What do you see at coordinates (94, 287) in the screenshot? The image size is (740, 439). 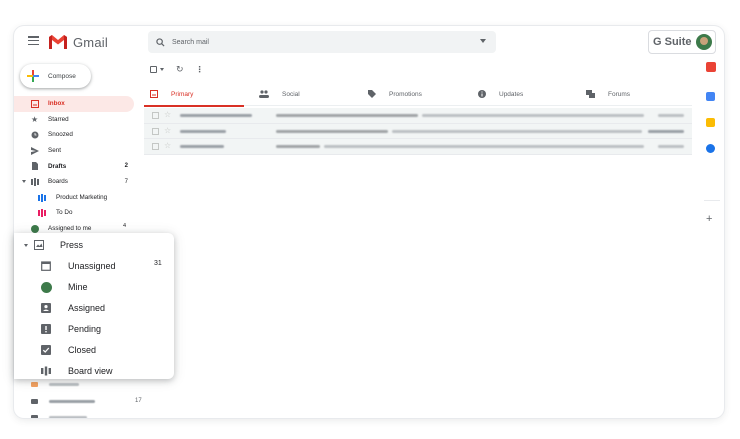 I see `press-item-mine: Mine` at bounding box center [94, 287].